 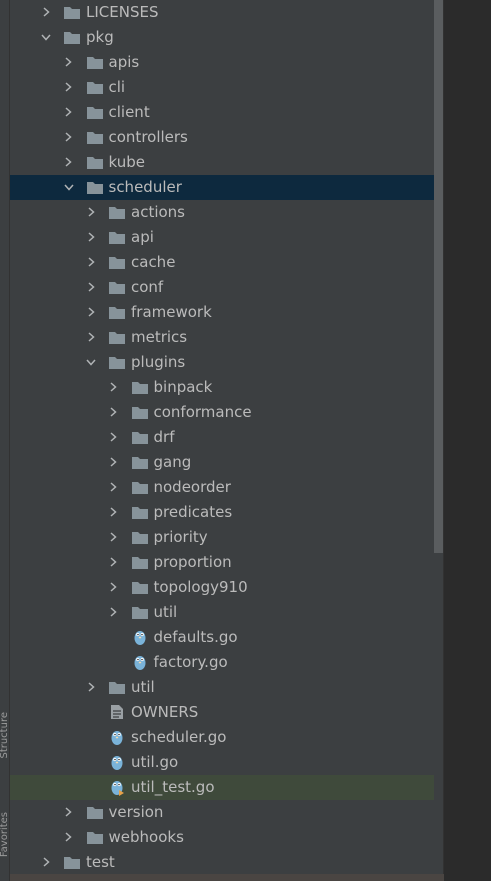 I want to click on tree-item-label: drf, so click(x=164, y=436).